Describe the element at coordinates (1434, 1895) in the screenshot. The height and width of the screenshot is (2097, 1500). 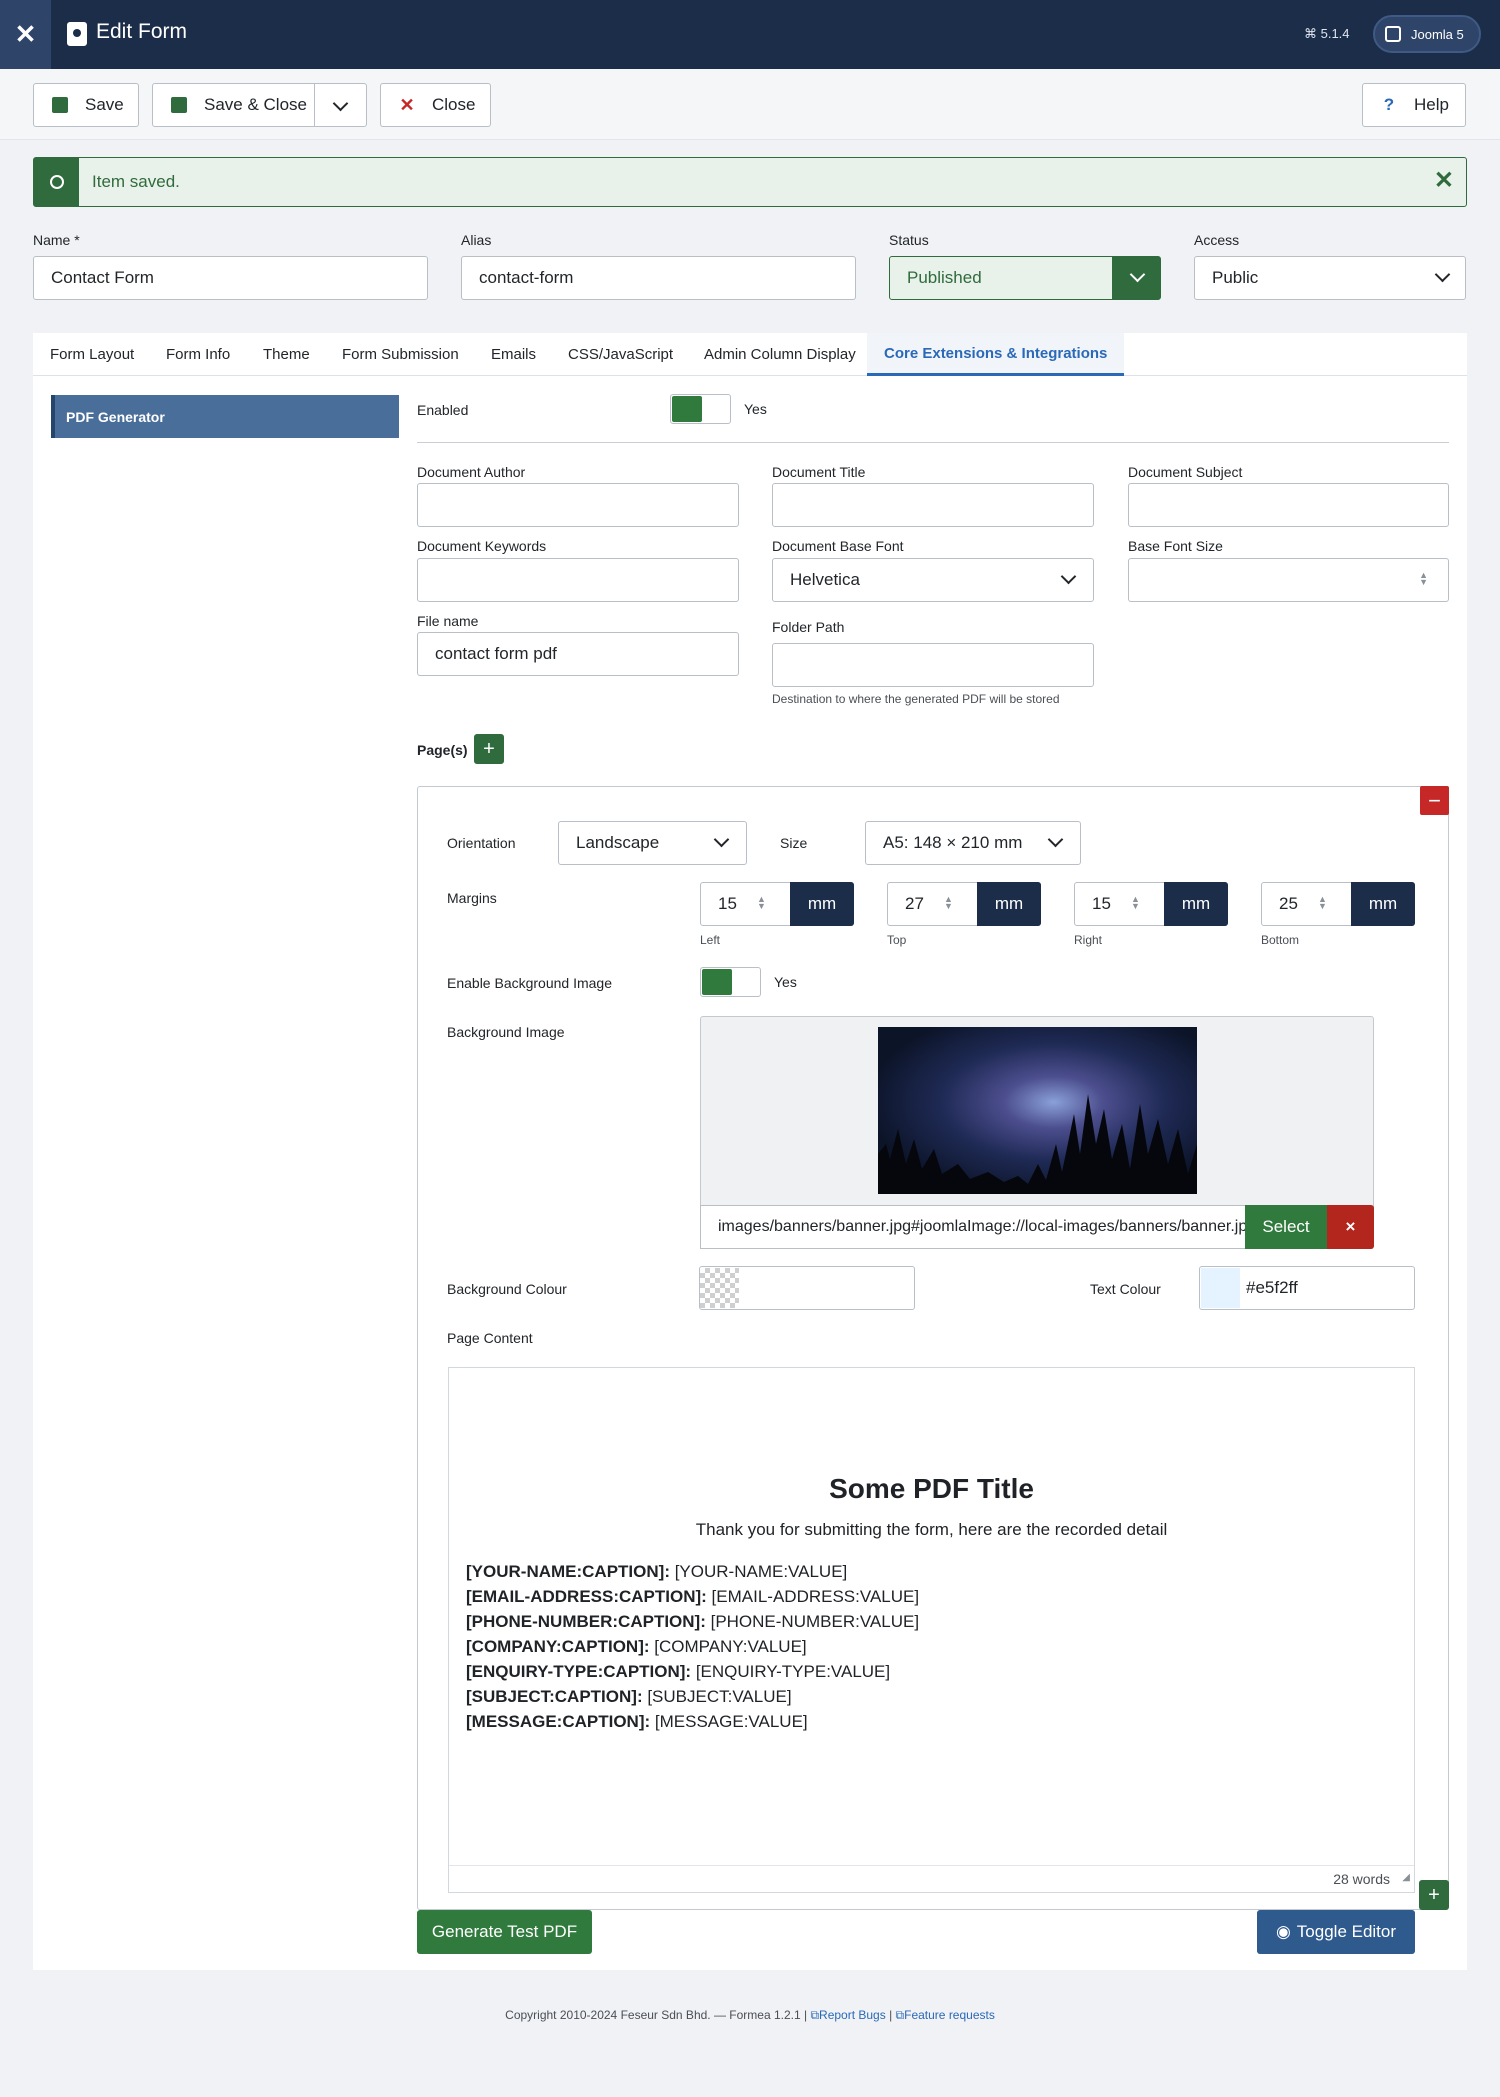
I see `add-page-button-bottom: +` at that location.